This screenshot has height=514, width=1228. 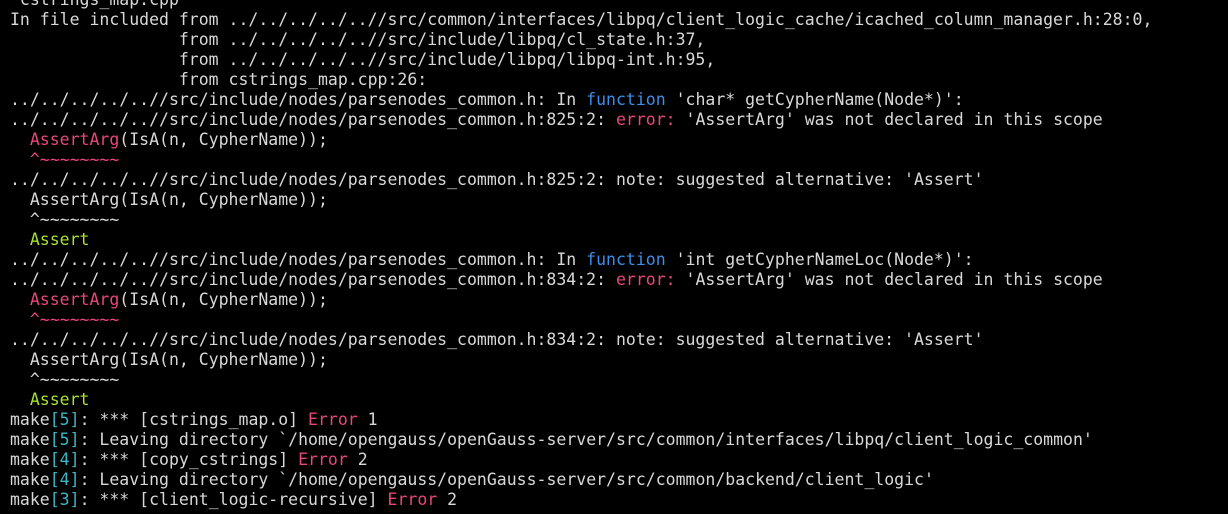 What do you see at coordinates (819, 259) in the screenshot?
I see `terminal-text-segment: 'int getCypherNameLoc(Node*)':` at bounding box center [819, 259].